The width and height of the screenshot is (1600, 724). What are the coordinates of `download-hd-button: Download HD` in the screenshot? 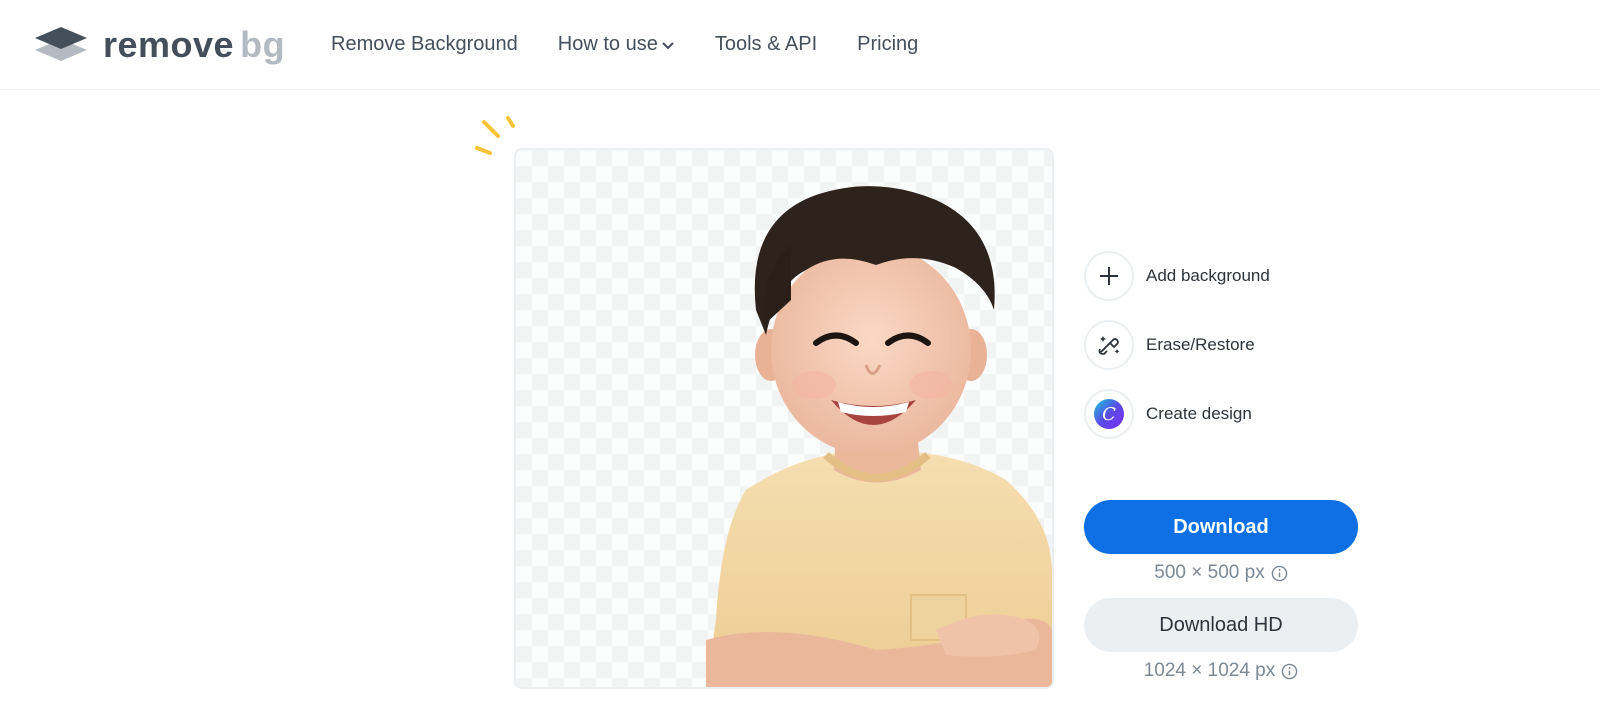 It's located at (1221, 625).